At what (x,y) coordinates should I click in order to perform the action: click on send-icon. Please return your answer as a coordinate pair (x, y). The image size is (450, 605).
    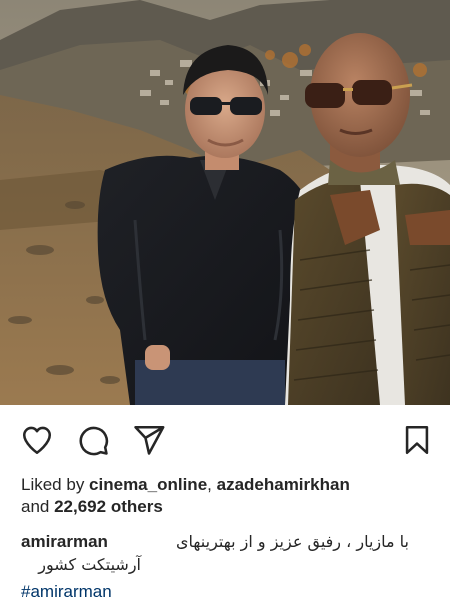
    Looking at the image, I should click on (149, 440).